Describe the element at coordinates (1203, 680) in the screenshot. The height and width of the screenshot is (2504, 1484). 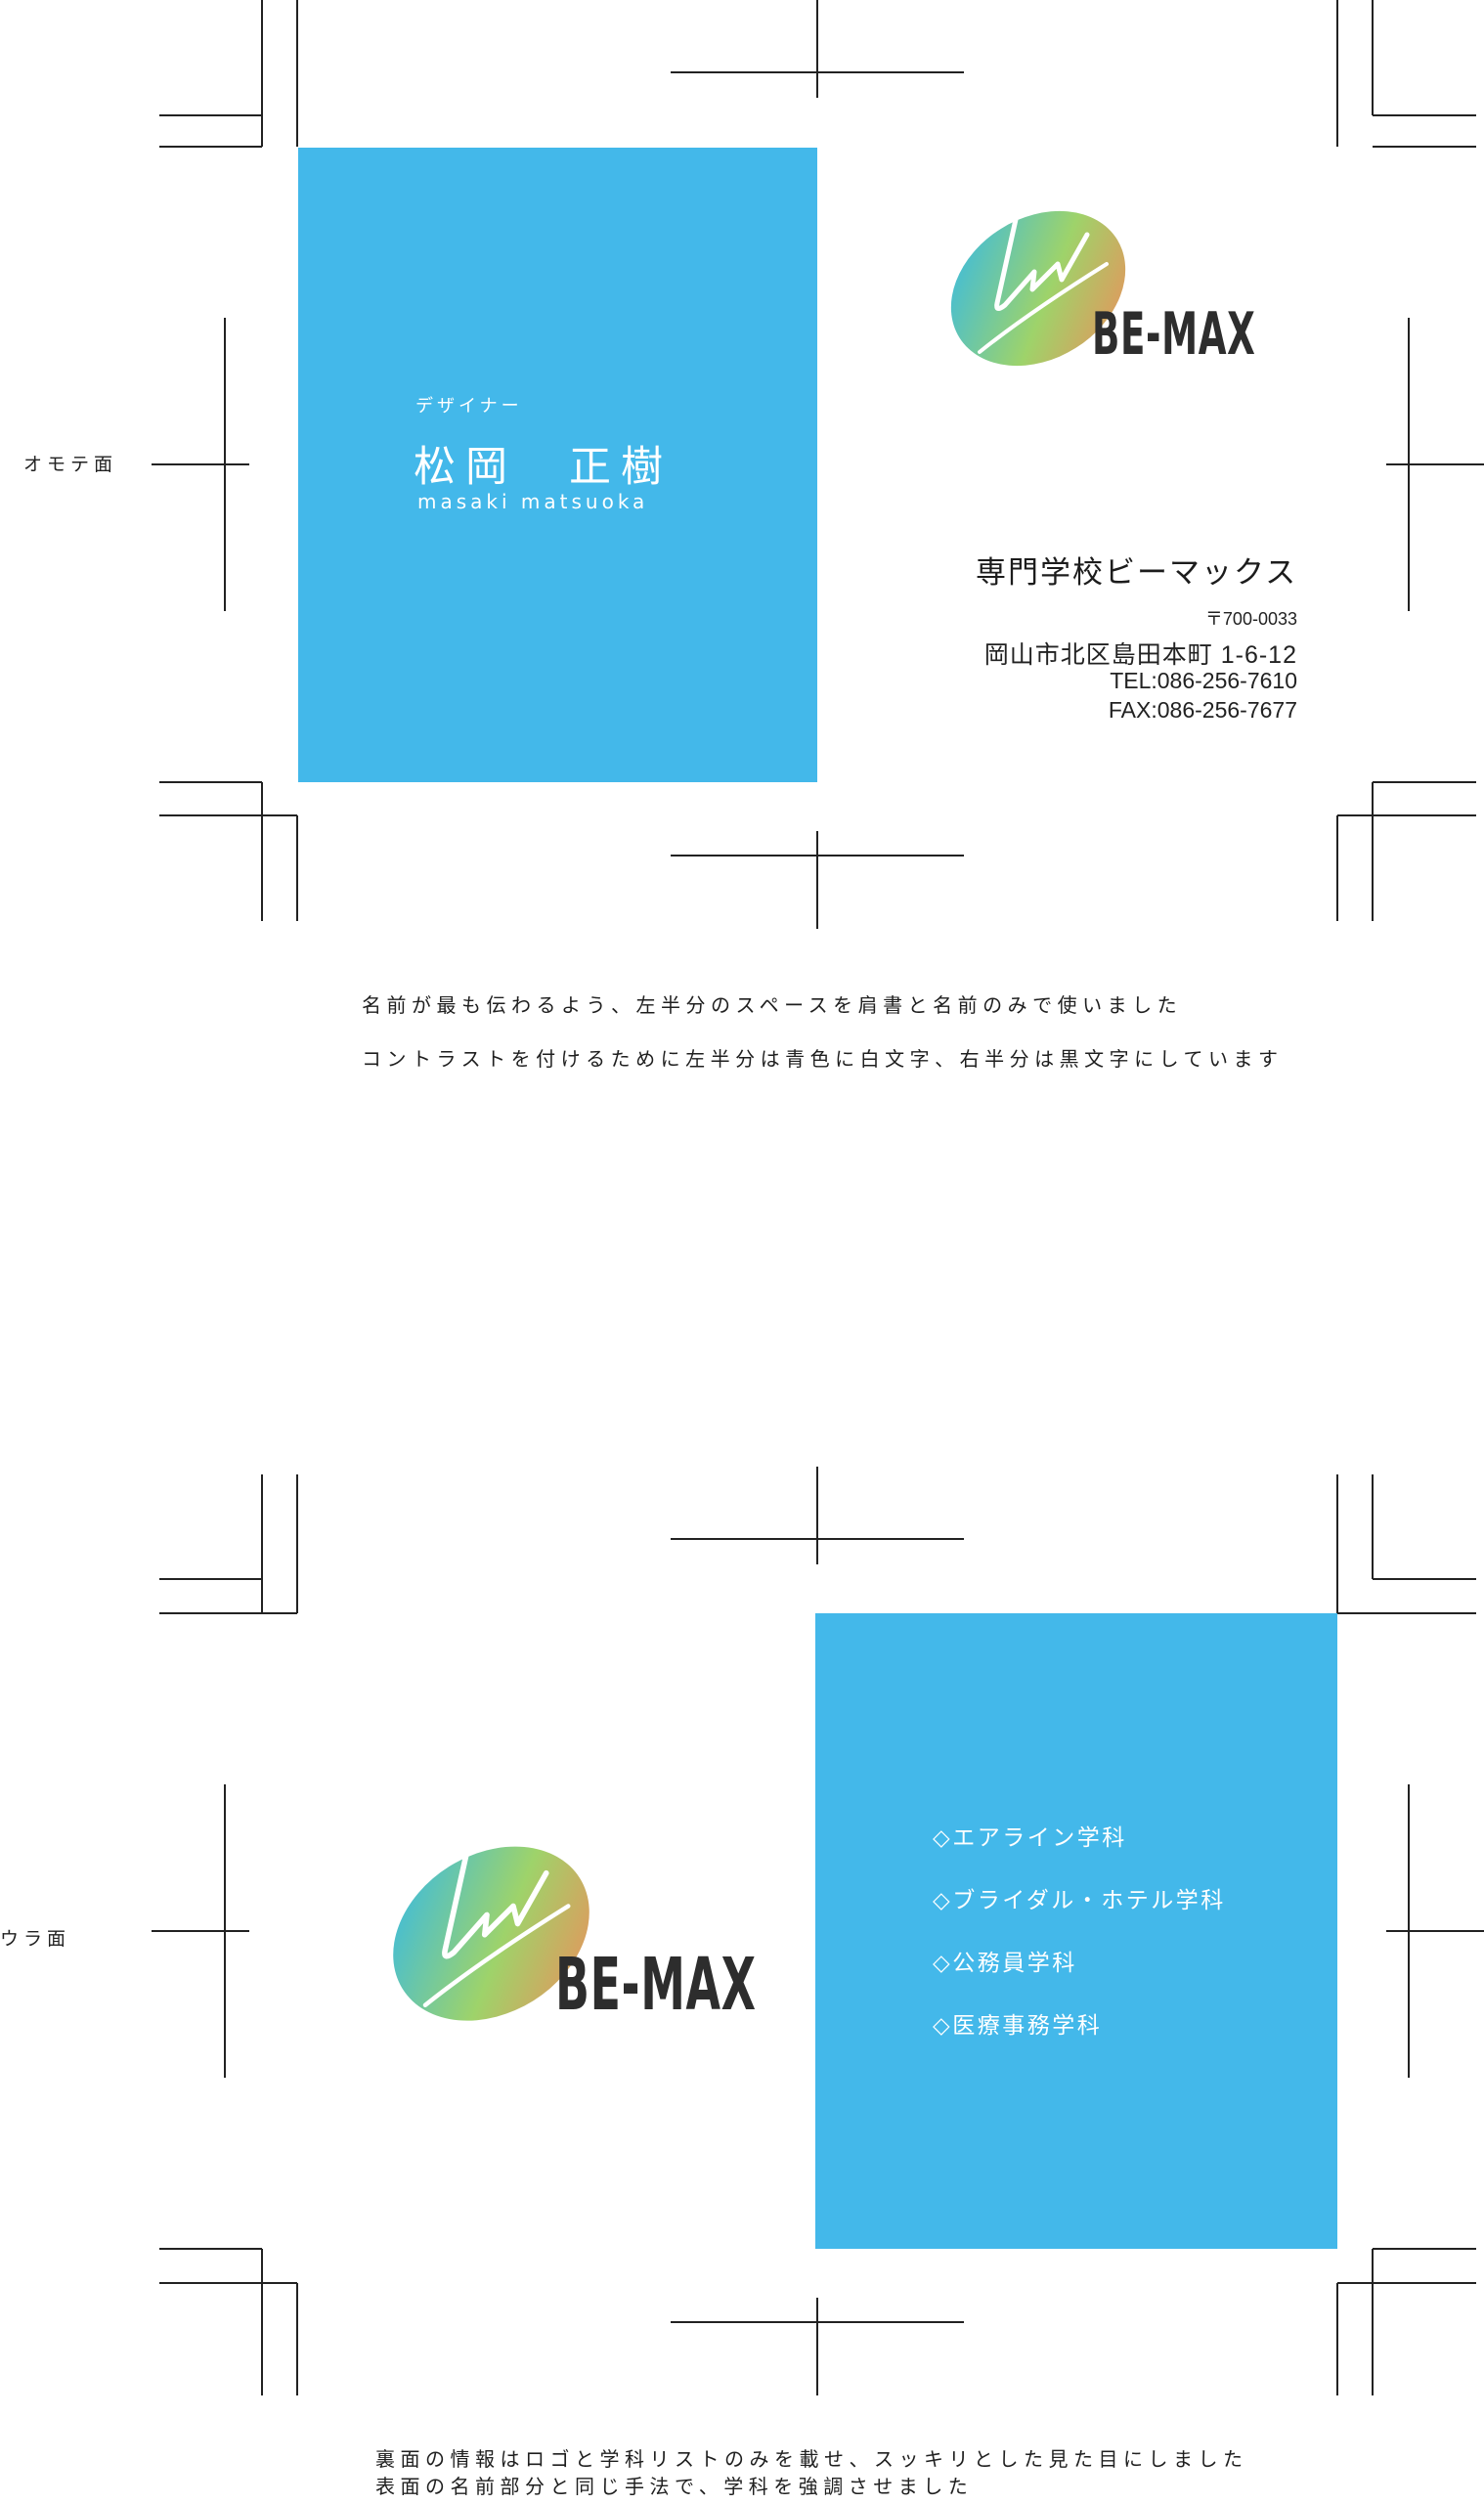
I see `phone-number: TEL:086-256-7610` at that location.